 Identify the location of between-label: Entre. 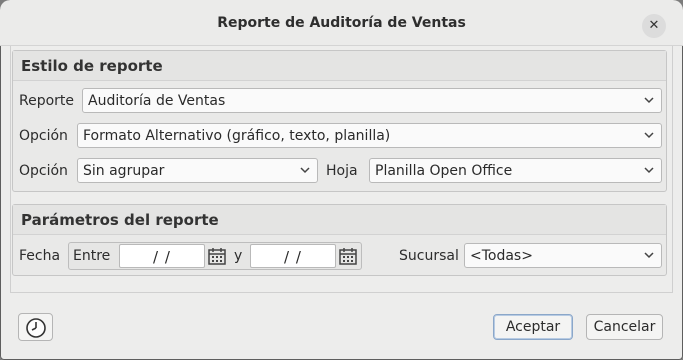
(92, 256).